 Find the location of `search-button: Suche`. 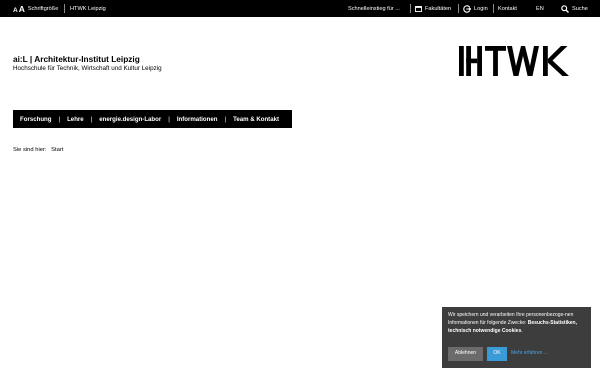

search-button: Suche is located at coordinates (574, 8).